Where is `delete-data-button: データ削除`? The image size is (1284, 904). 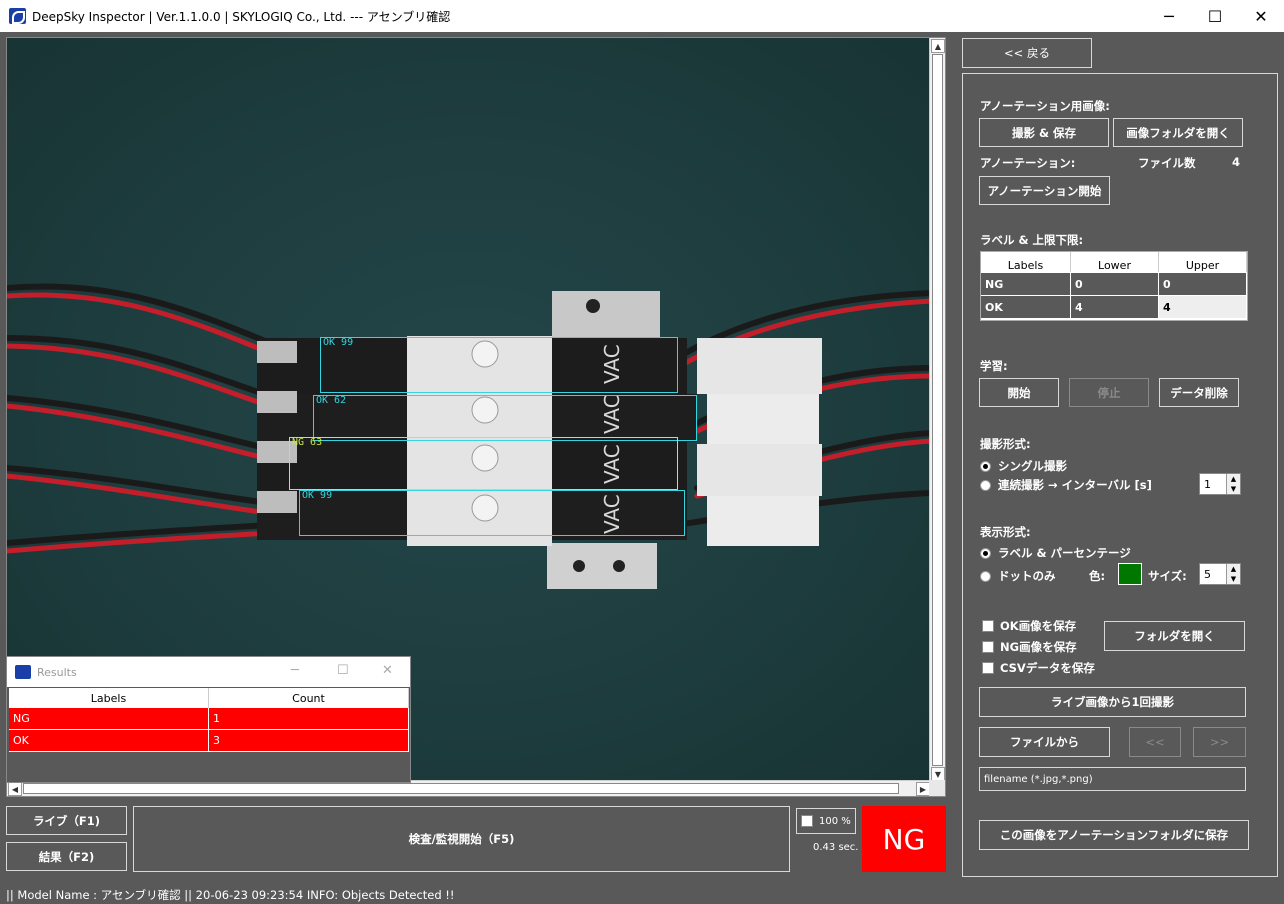 delete-data-button: データ削除 is located at coordinates (1199, 392).